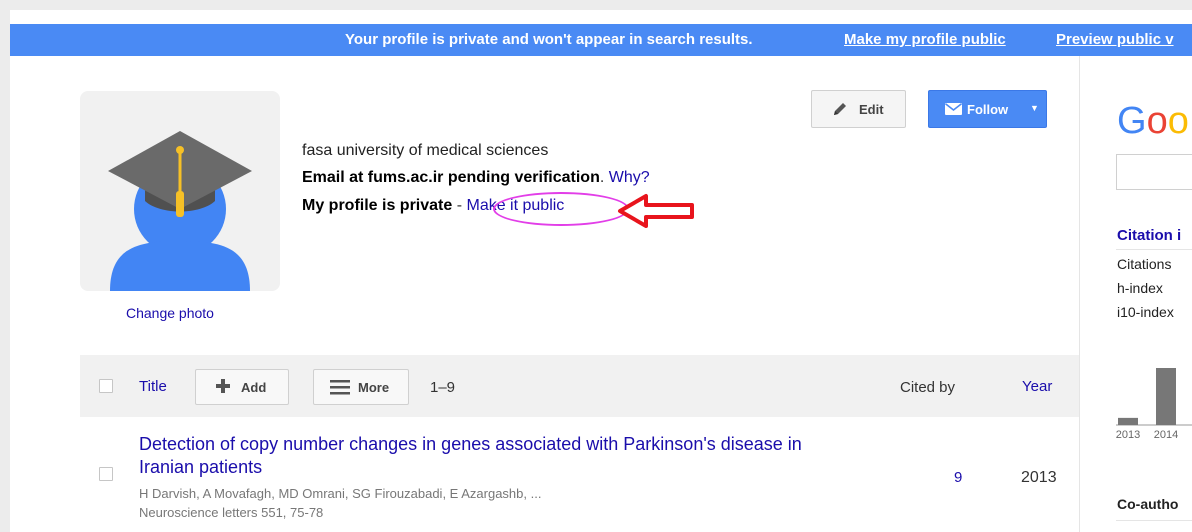  What do you see at coordinates (858, 109) in the screenshot?
I see `edit-button: Edit` at bounding box center [858, 109].